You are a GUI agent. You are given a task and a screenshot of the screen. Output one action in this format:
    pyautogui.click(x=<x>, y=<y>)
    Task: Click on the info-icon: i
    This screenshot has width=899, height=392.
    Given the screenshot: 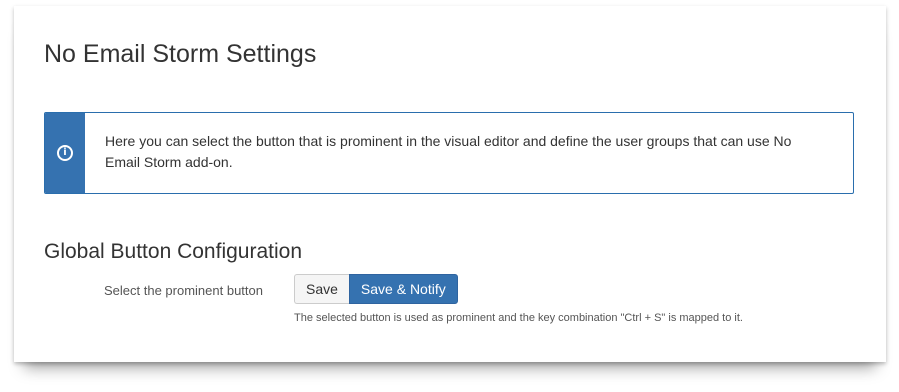 What is the action you would take?
    pyautogui.click(x=65, y=153)
    